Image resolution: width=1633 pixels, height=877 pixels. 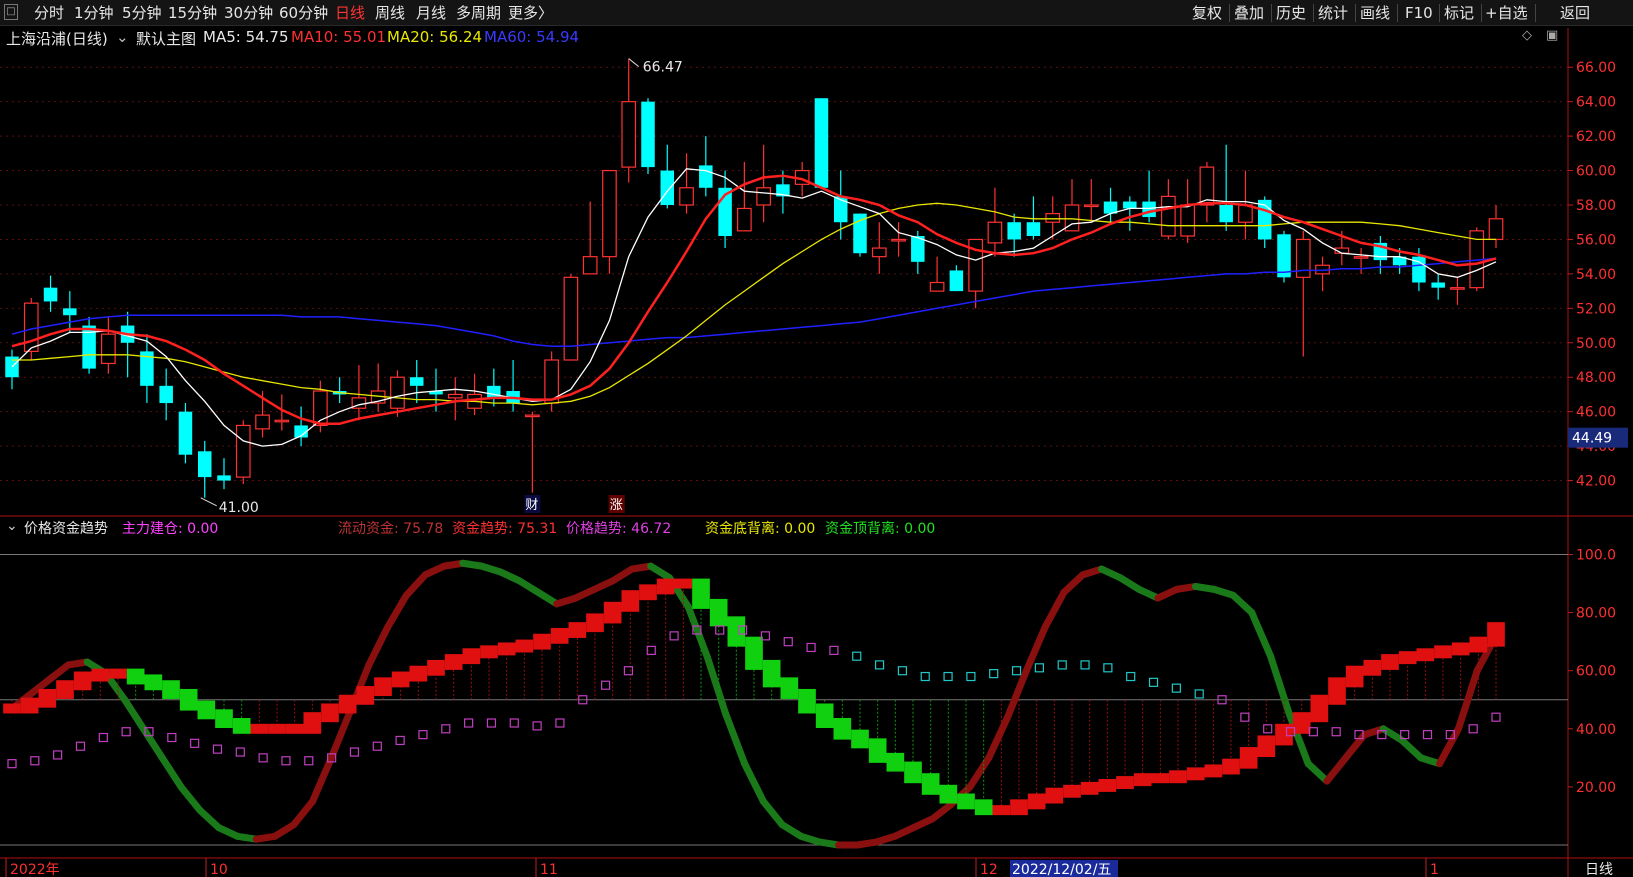 I want to click on y-tick-label: 66.00, so click(x=1596, y=68).